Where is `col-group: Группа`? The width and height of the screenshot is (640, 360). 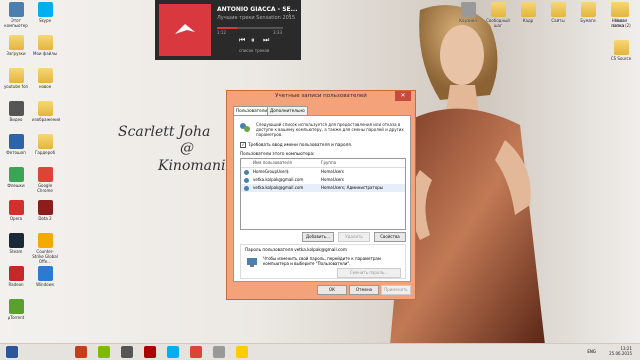 col-group: Группа is located at coordinates (328, 163).